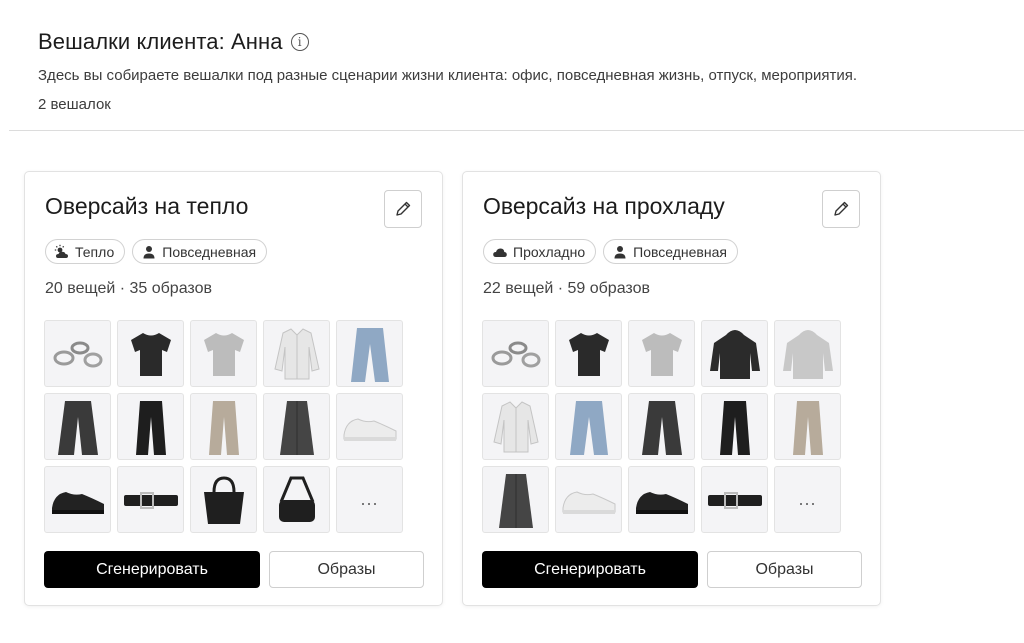 Image resolution: width=1024 pixels, height=643 pixels. Describe the element at coordinates (62, 252) in the screenshot. I see `sun-cloud-icon` at that location.